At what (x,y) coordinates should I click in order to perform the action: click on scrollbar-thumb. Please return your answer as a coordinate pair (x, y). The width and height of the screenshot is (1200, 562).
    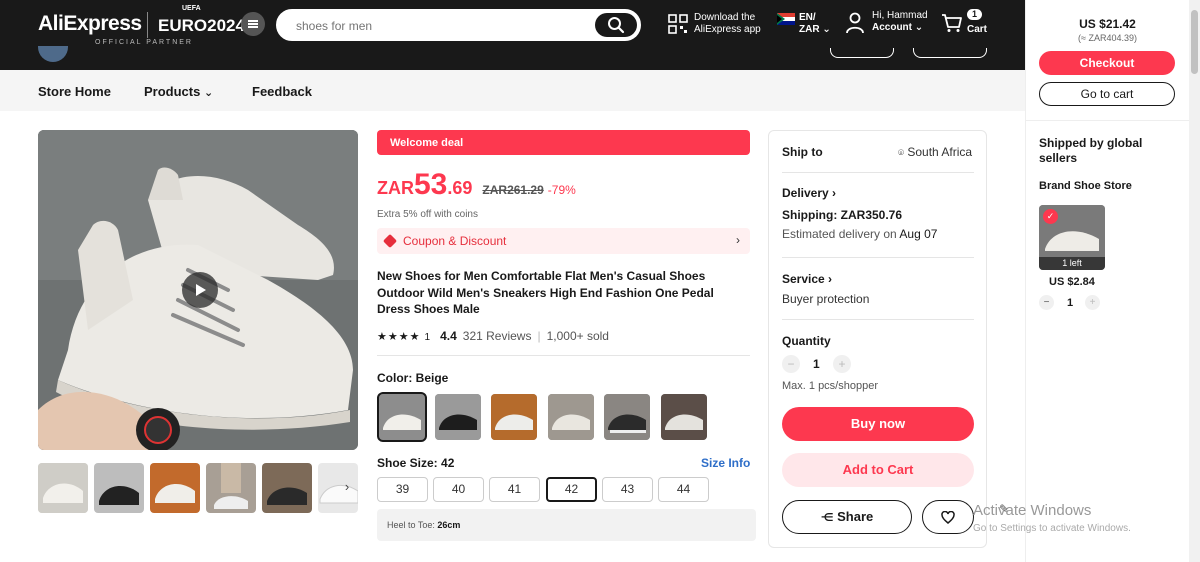
    Looking at the image, I should click on (1194, 42).